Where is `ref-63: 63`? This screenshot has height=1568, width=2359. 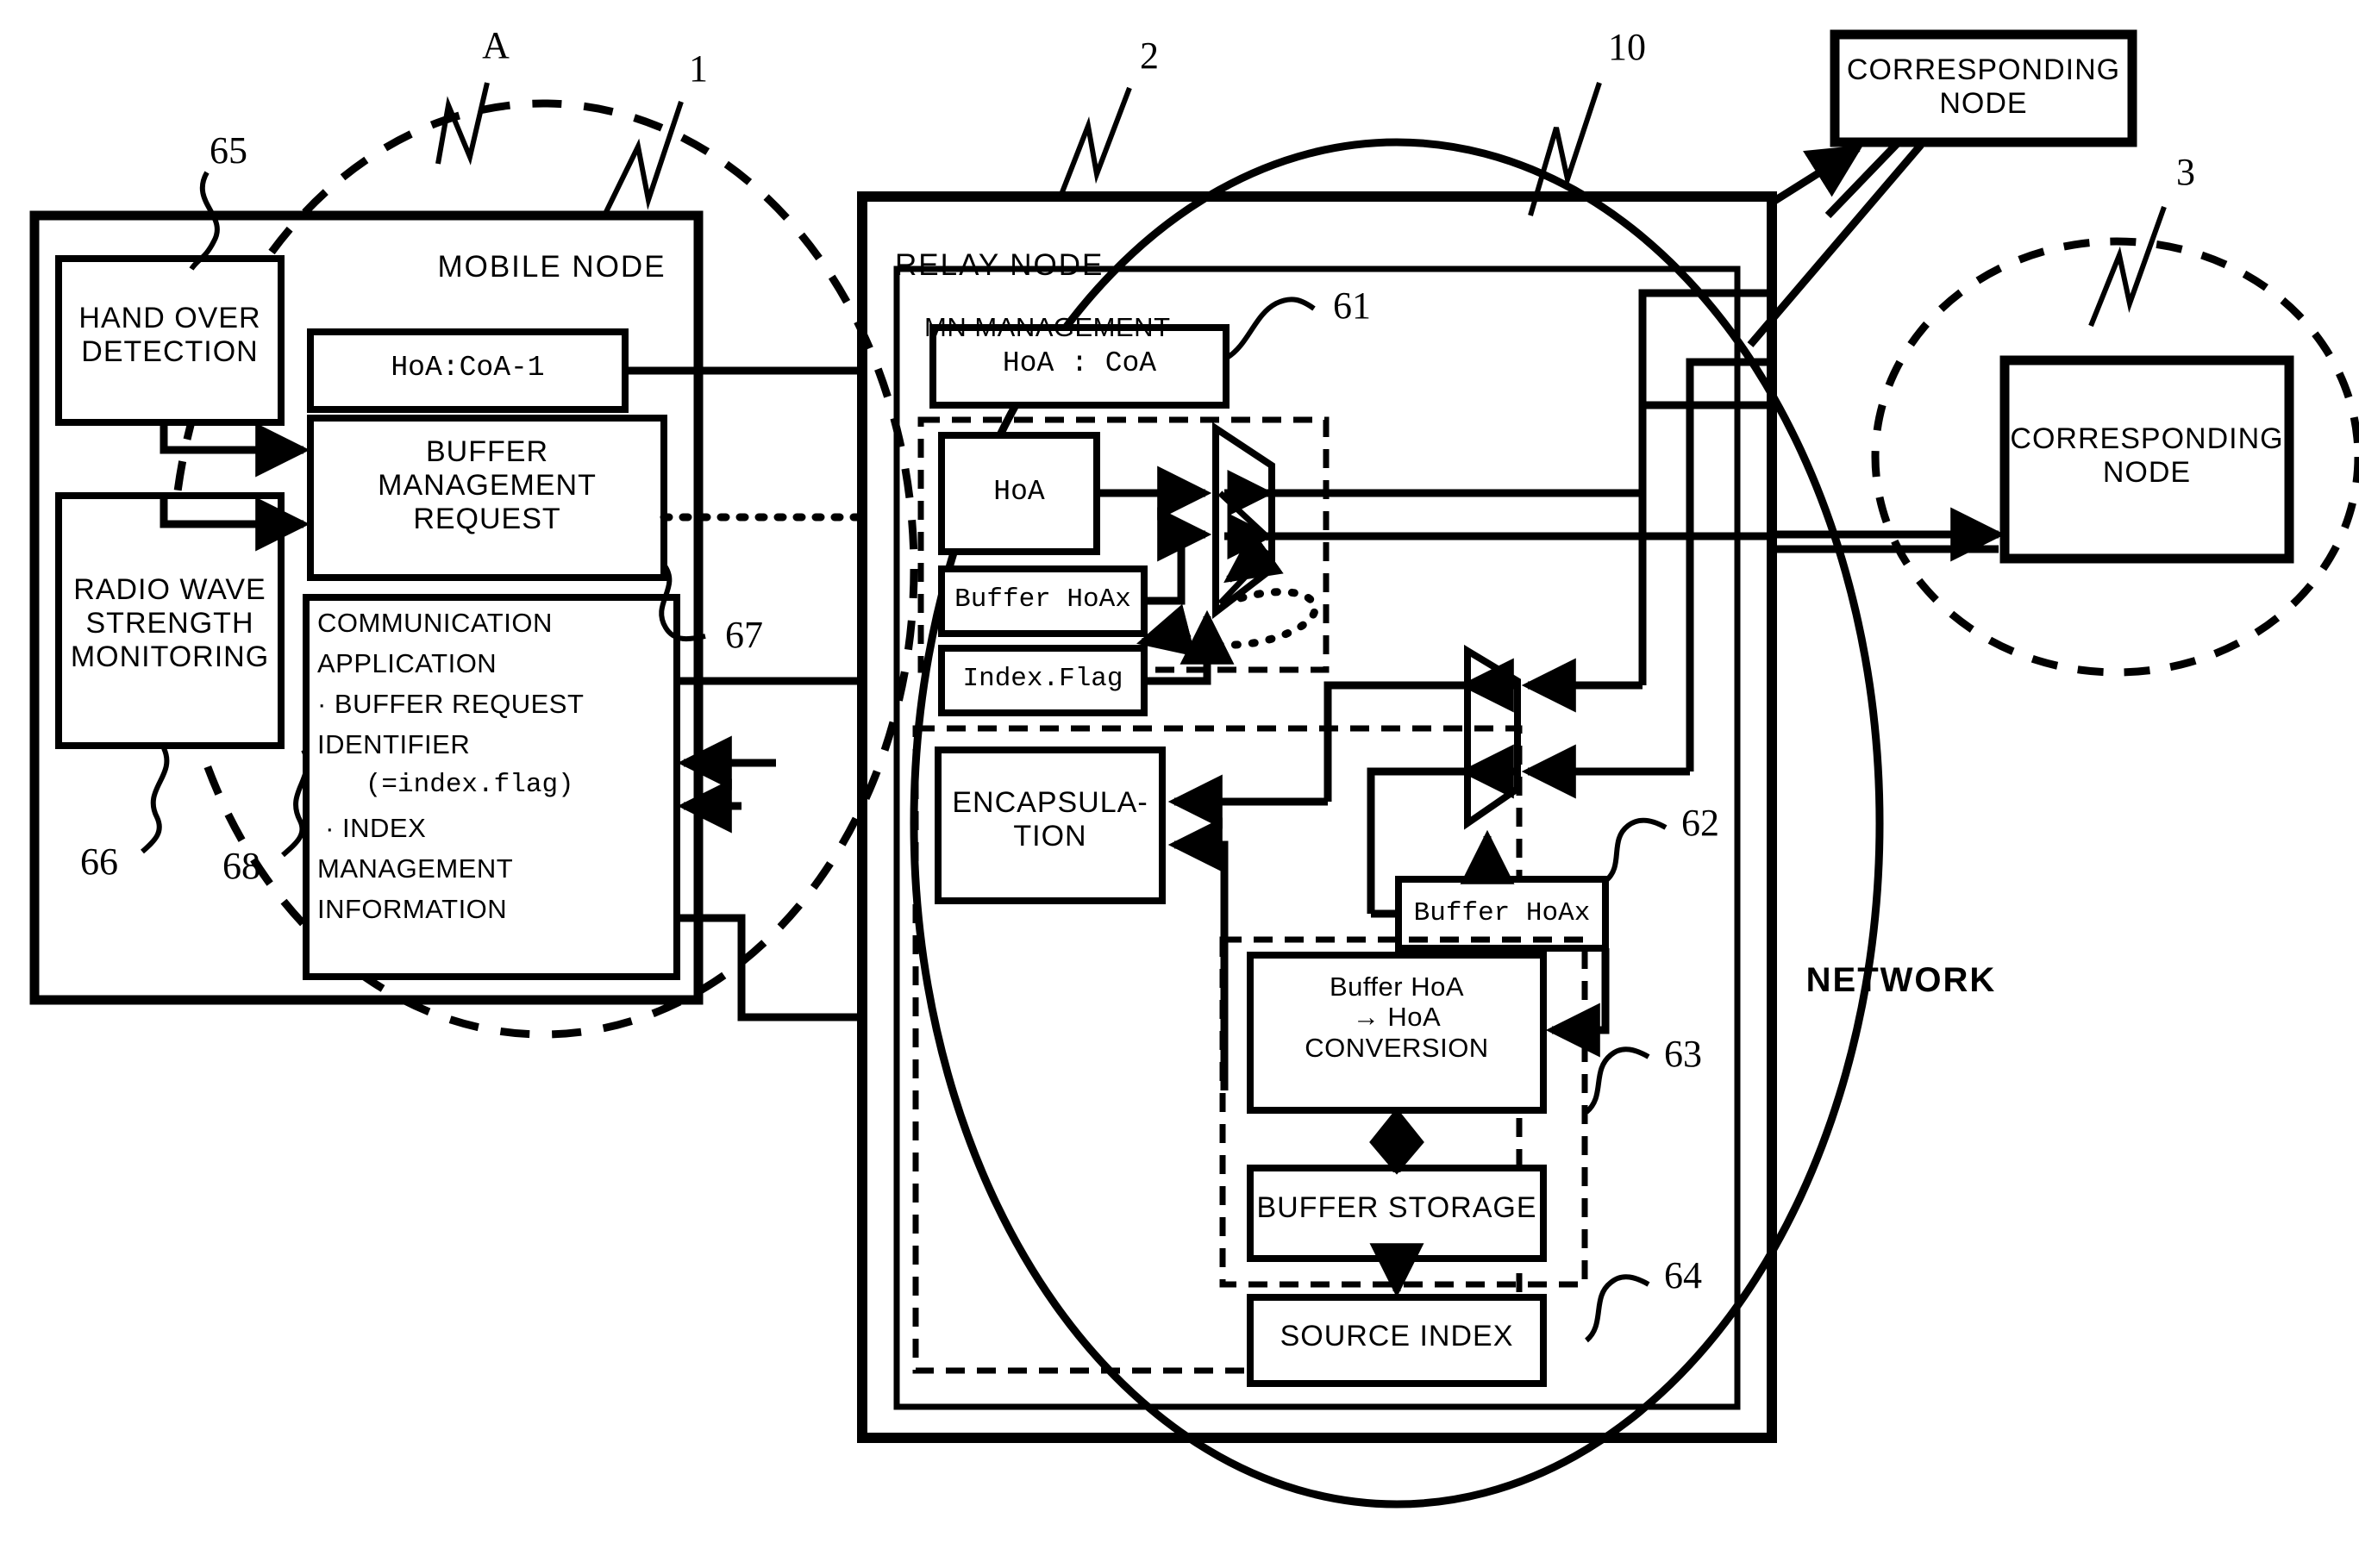 ref-63: 63 is located at coordinates (1683, 1054).